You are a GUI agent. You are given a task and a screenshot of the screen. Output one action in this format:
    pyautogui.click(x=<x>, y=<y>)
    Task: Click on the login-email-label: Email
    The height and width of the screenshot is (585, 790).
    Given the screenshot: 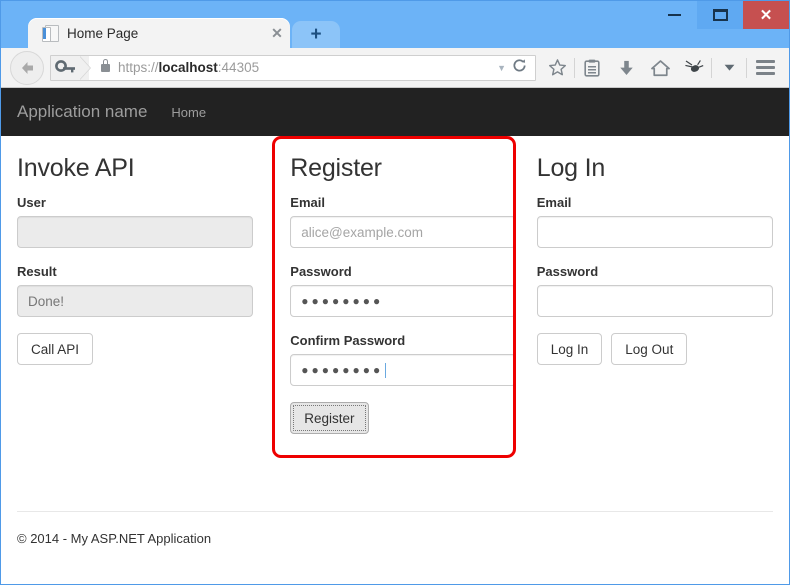 What is the action you would take?
    pyautogui.click(x=554, y=202)
    